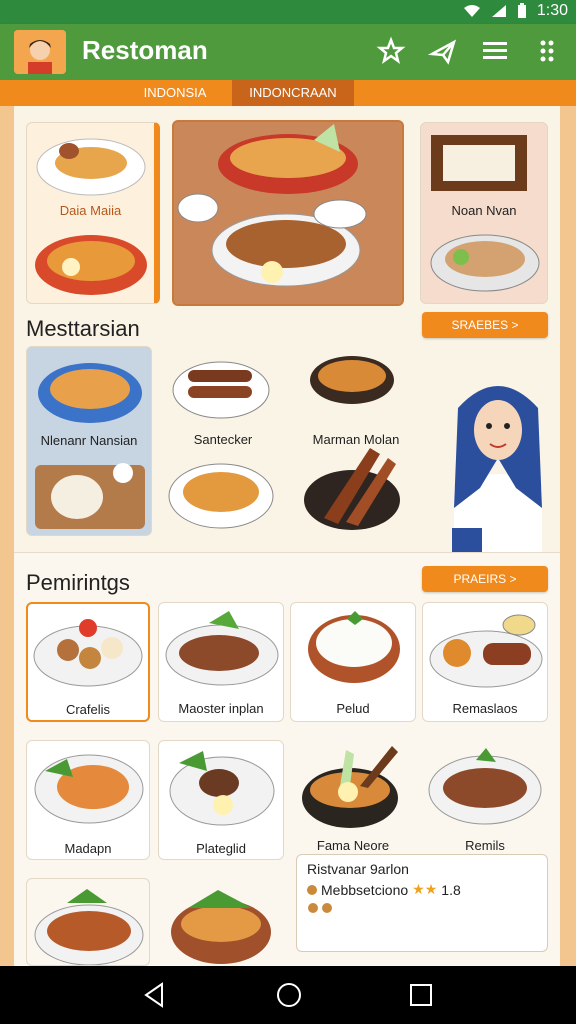  I want to click on home-icon, so click(289, 995).